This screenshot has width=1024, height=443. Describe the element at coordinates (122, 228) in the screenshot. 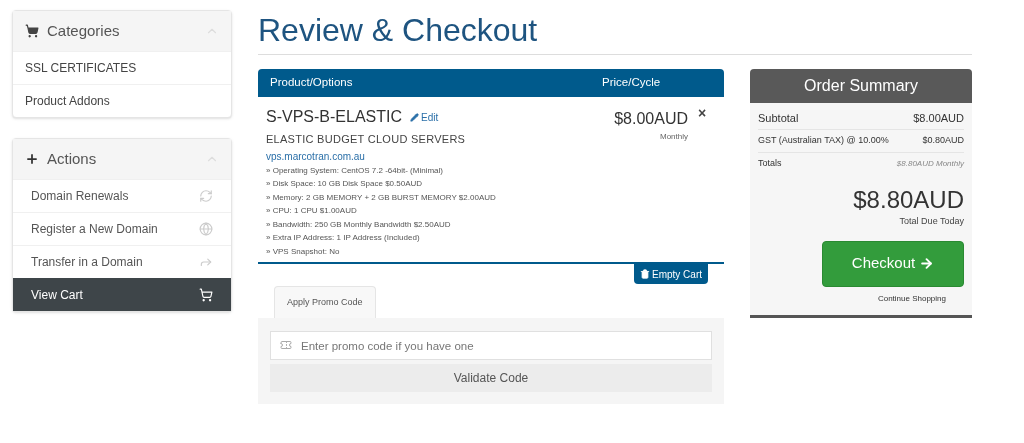

I see `sidebar-item: Register a New Domain` at that location.